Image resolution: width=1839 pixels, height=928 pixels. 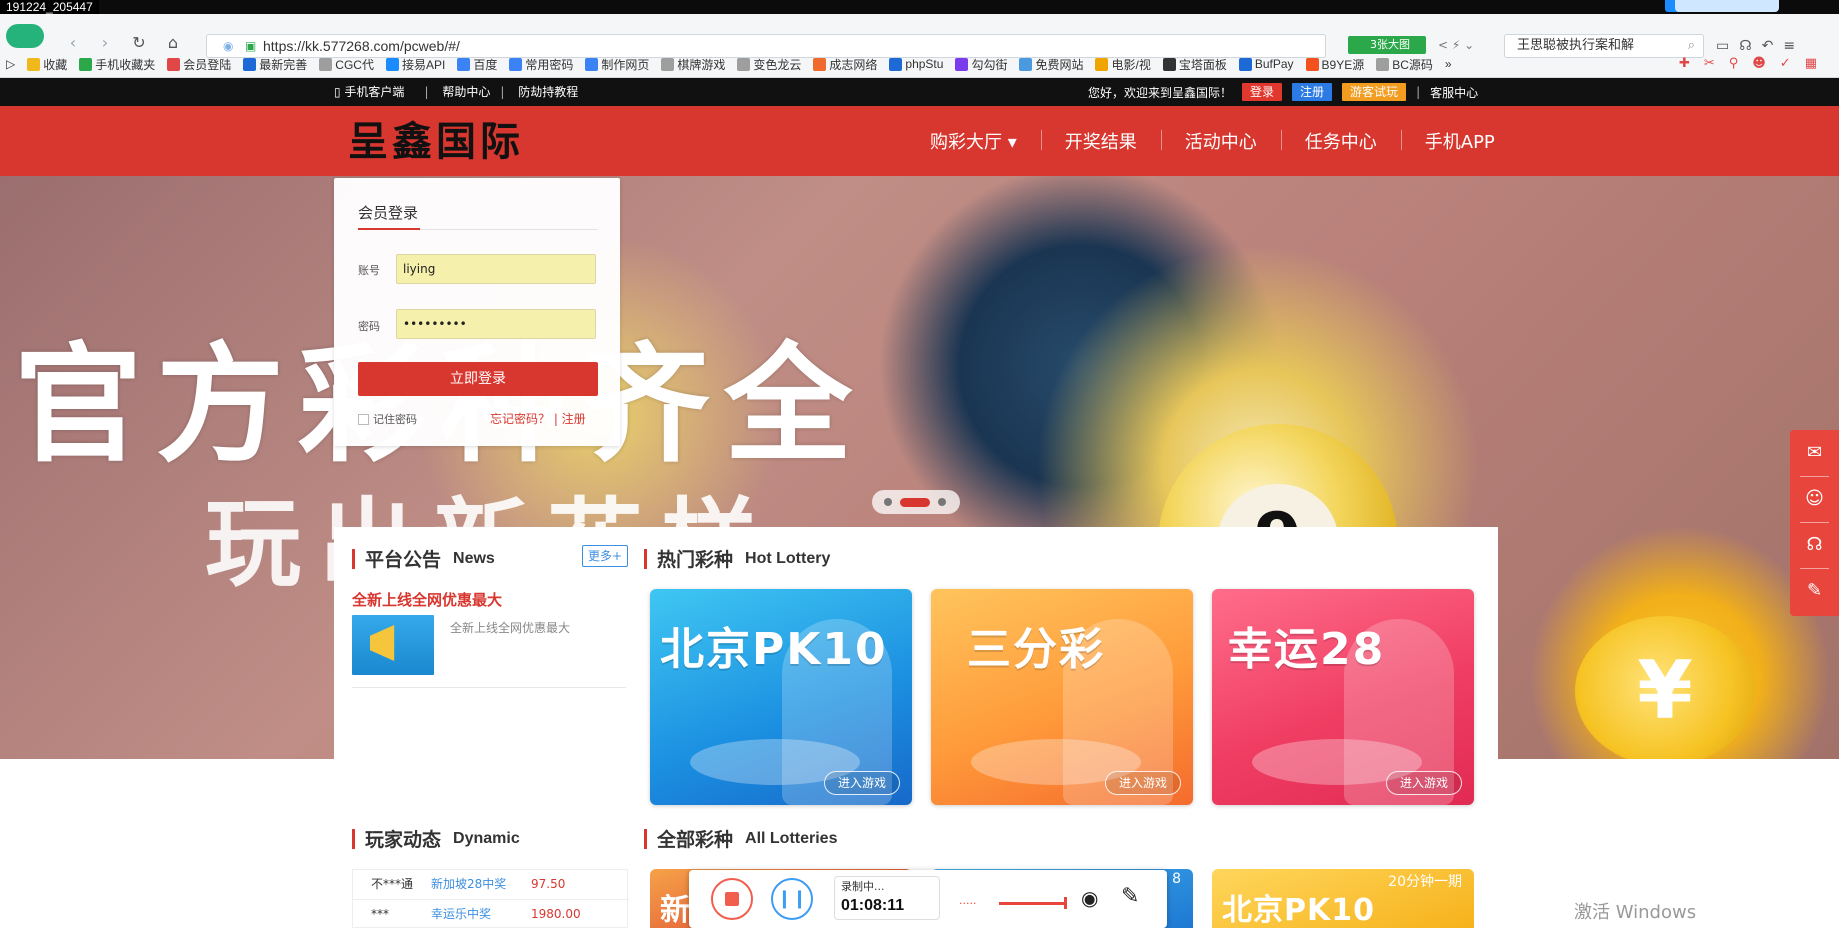 What do you see at coordinates (387, 419) in the screenshot?
I see `remember-password: 记住密码` at bounding box center [387, 419].